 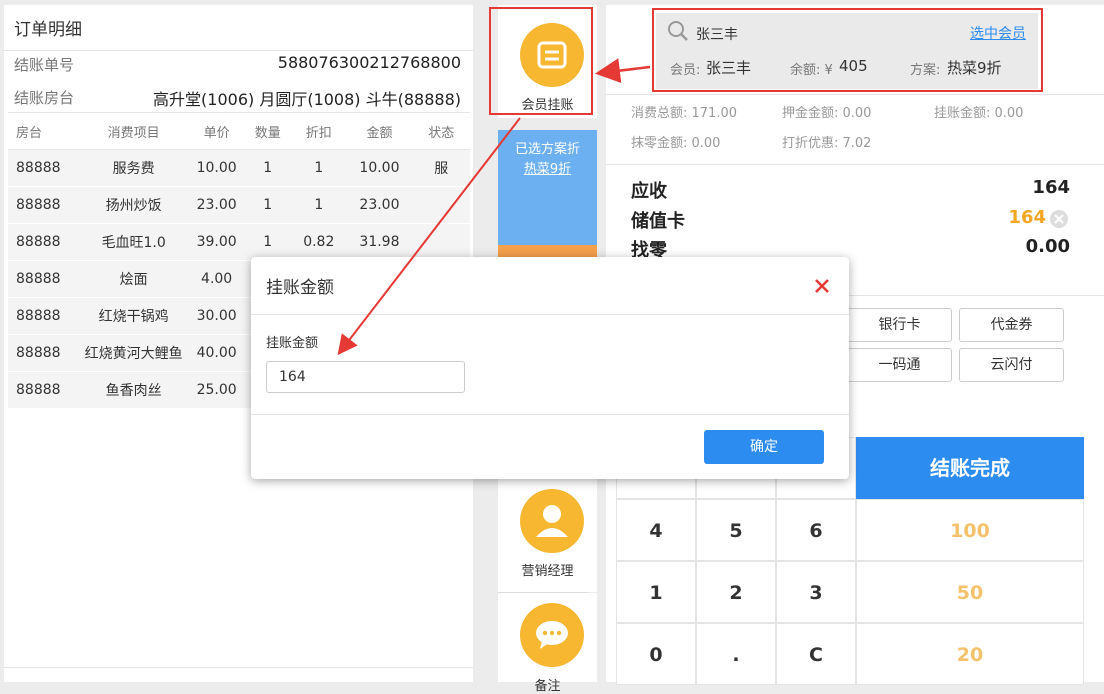 What do you see at coordinates (1051, 187) in the screenshot?
I see `receivable-value: 164` at bounding box center [1051, 187].